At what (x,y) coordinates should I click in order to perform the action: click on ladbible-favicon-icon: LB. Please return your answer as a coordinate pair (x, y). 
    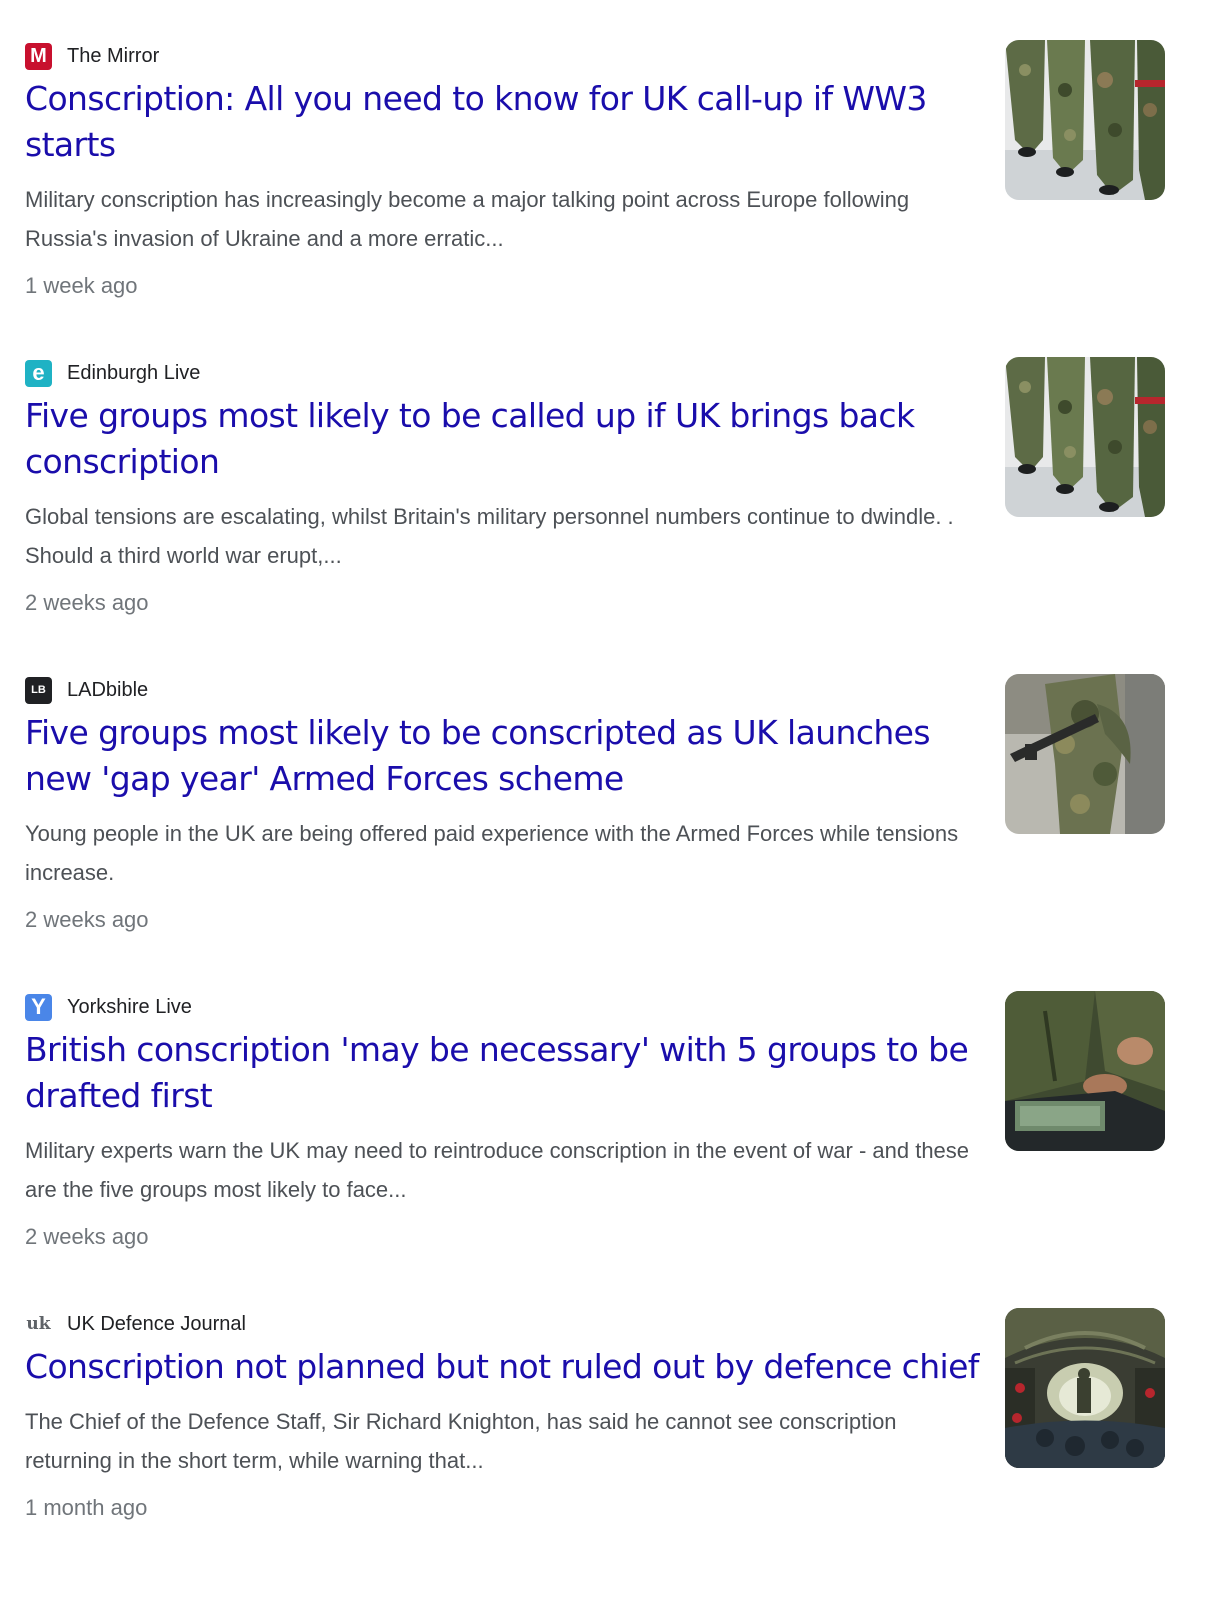
    Looking at the image, I should click on (38, 690).